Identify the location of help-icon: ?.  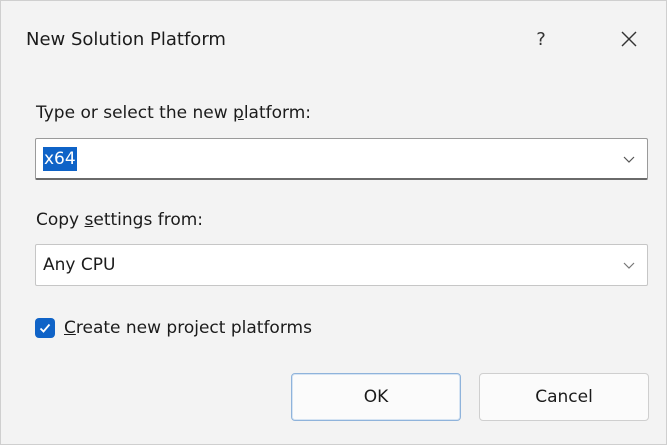
(541, 39).